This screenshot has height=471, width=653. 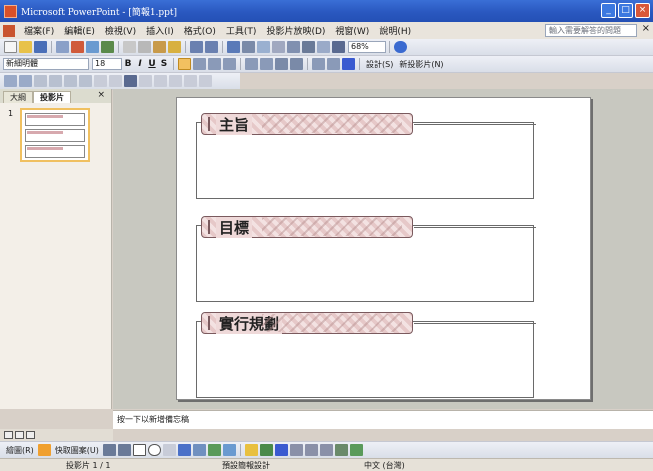 I want to click on fill-color-icon, so click(x=251, y=450).